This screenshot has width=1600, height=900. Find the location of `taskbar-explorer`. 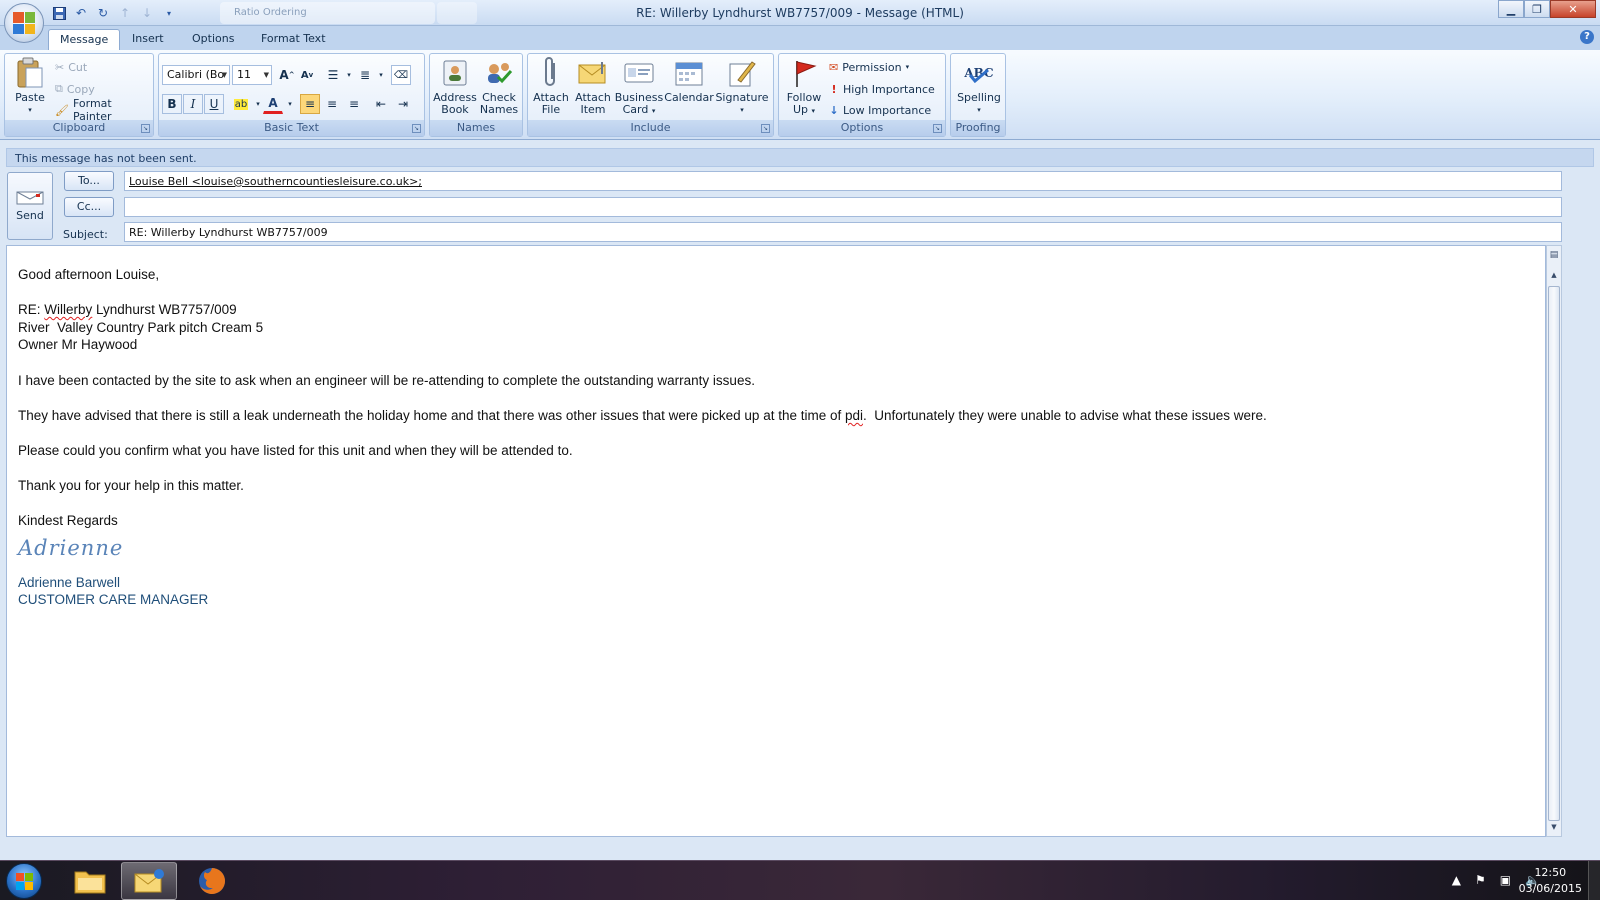

taskbar-explorer is located at coordinates (90, 881).